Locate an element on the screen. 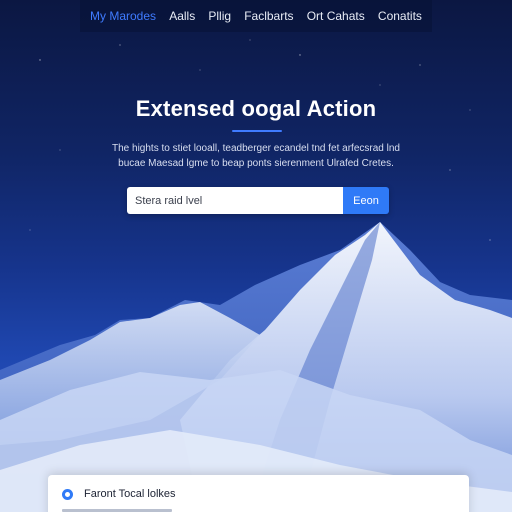 The height and width of the screenshot is (512, 512). nav-item-faclbarts: Faclbarts is located at coordinates (268, 16).